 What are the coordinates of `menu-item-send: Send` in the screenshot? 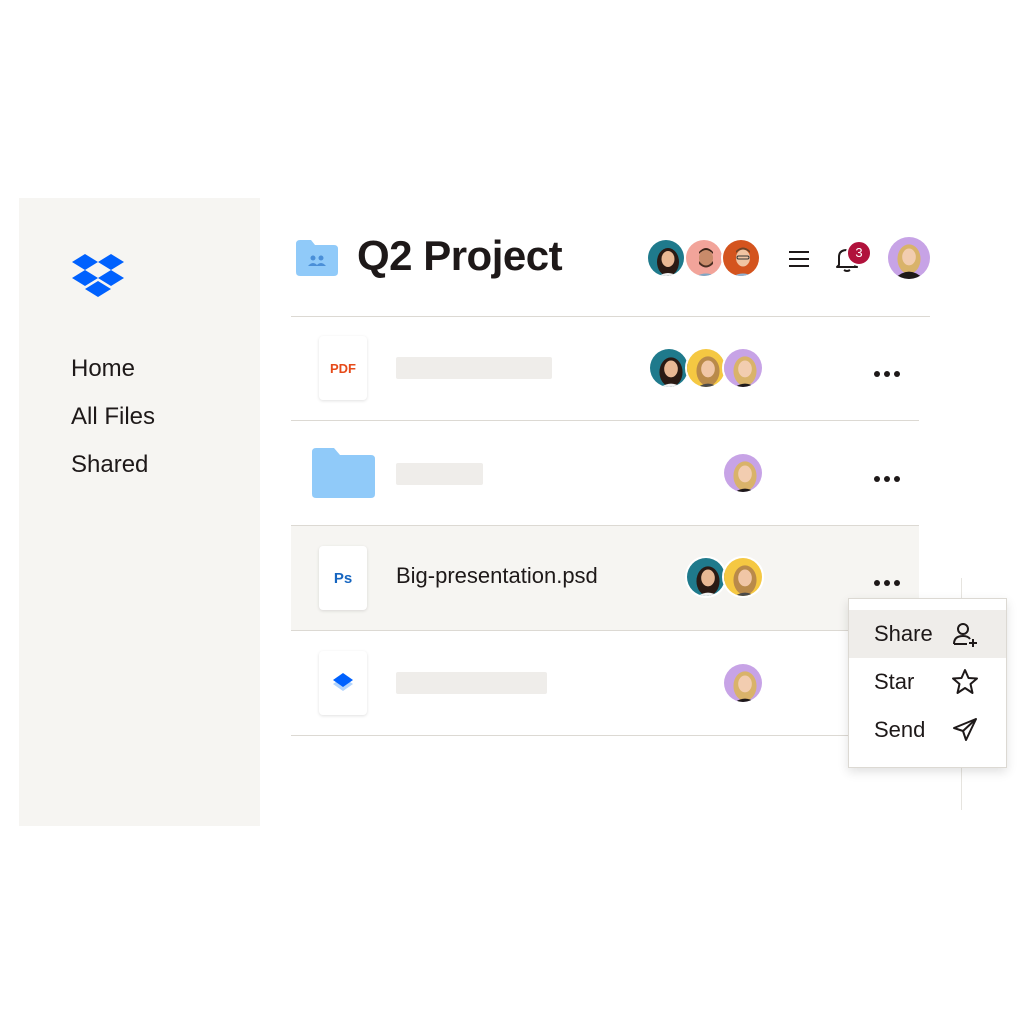 It's located at (927, 730).